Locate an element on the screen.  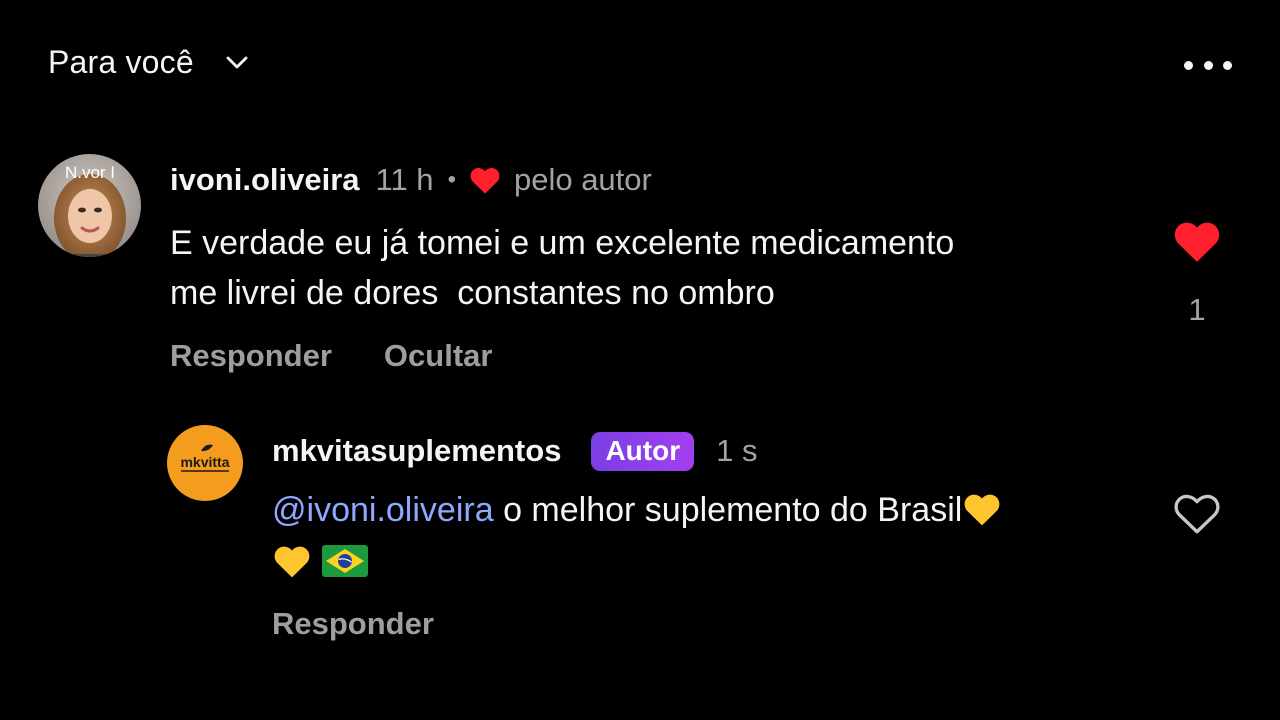
avatar-mkvitasuplementos: mkvitta is located at coordinates (205, 463).